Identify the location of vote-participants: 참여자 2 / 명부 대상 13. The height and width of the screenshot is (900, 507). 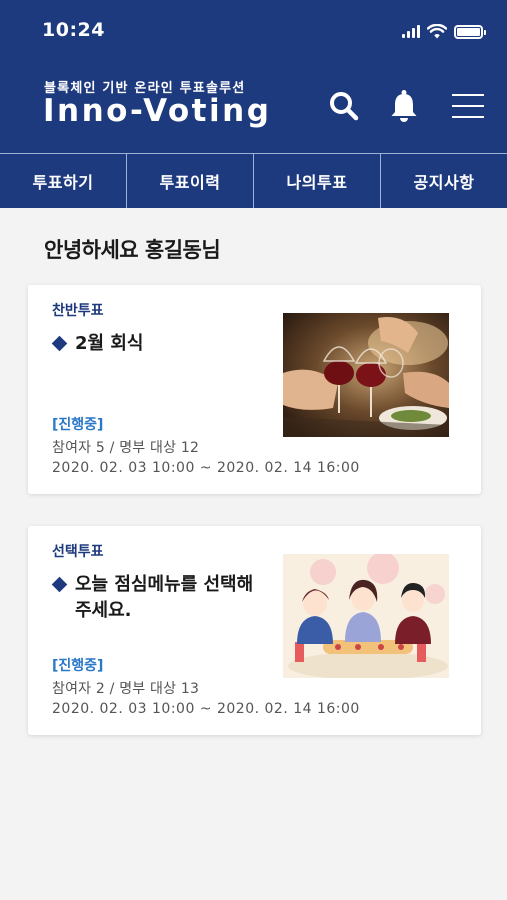
(126, 689).